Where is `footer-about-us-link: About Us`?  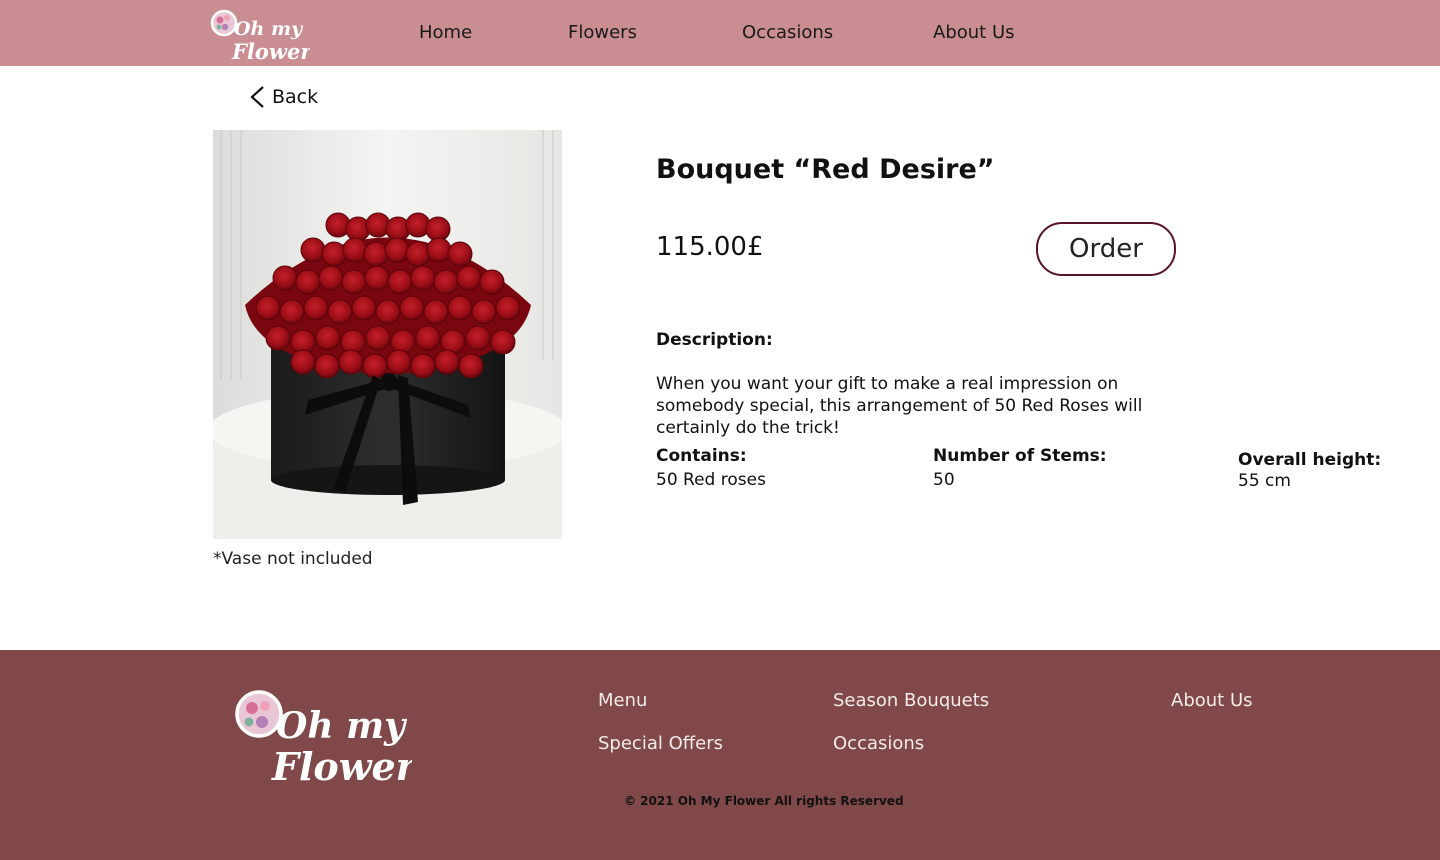 footer-about-us-link: About Us is located at coordinates (1212, 700).